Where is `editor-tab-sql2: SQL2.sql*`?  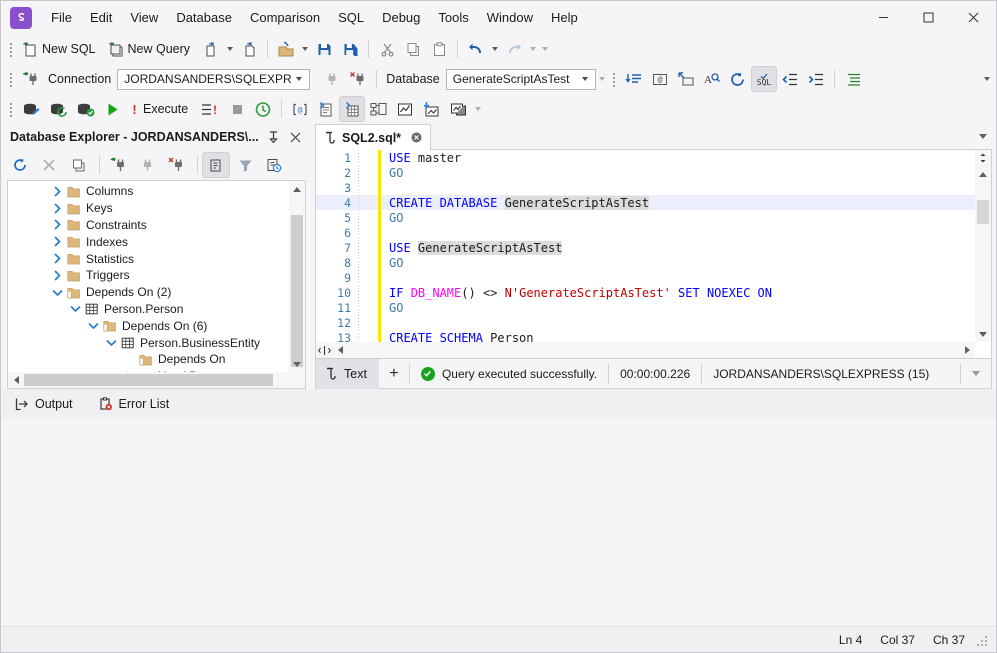 editor-tab-sql2: SQL2.sql* is located at coordinates (373, 137).